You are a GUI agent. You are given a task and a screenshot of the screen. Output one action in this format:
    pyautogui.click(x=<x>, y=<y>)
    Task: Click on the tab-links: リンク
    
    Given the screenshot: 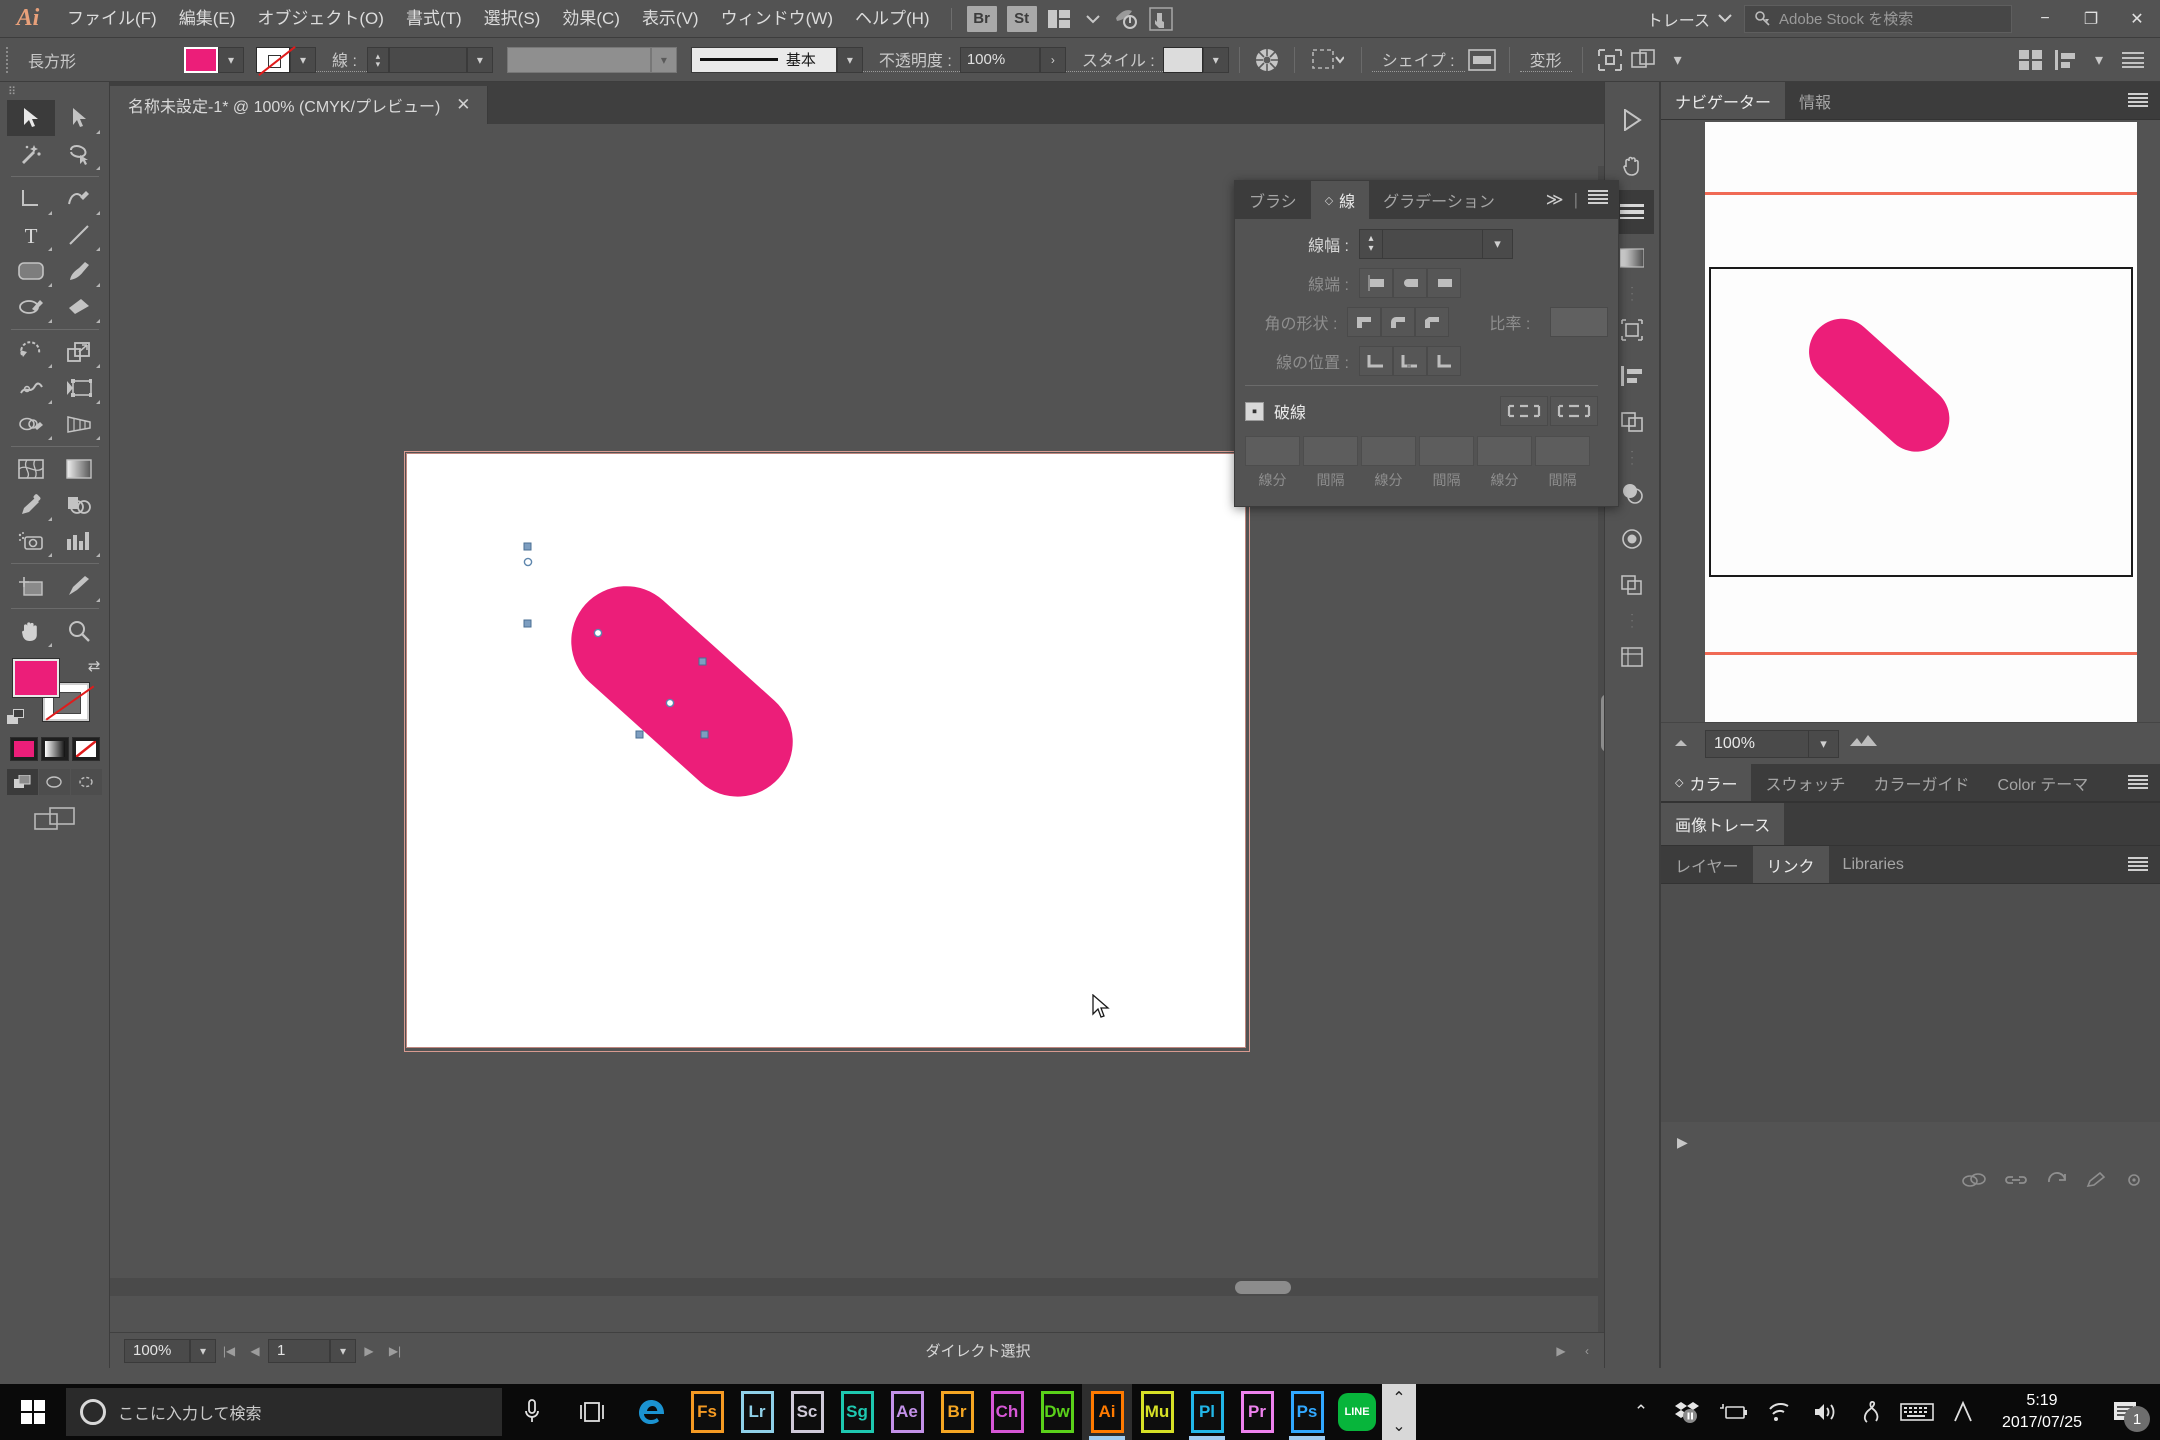 What is the action you would take?
    pyautogui.click(x=1790, y=864)
    